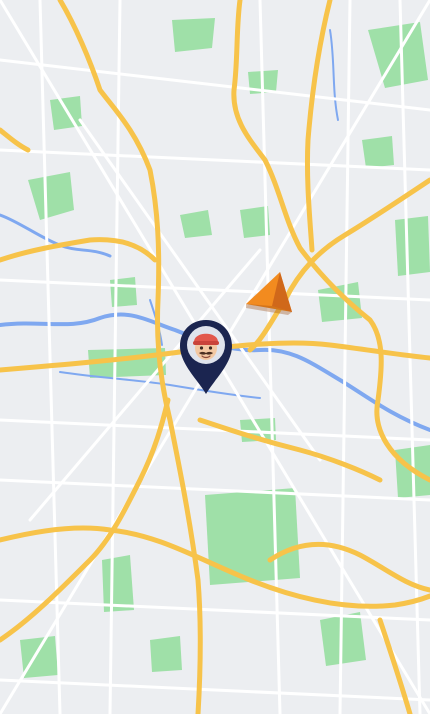 The width and height of the screenshot is (430, 714). Describe the element at coordinates (118, 583) in the screenshot. I see `park-southwest` at that location.